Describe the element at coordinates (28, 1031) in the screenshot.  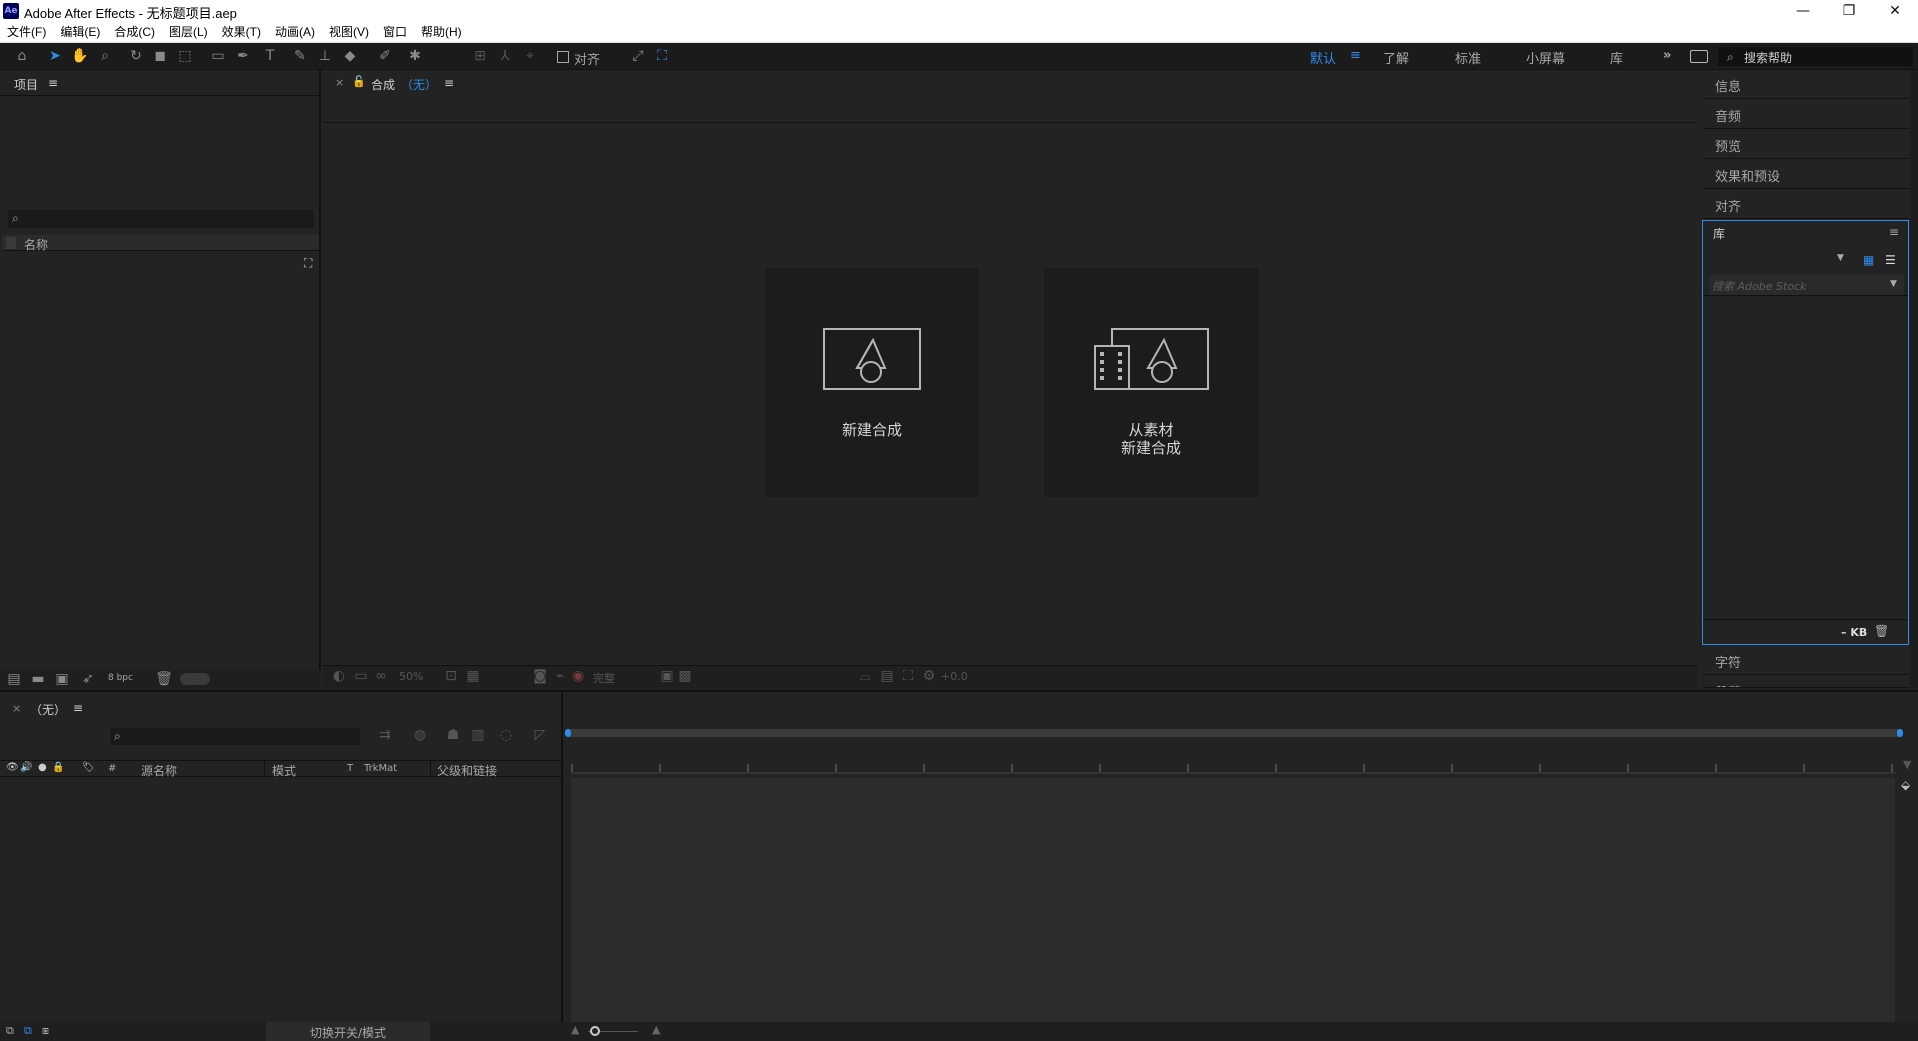
I see `transfer-controls-icon: ⧉` at that location.